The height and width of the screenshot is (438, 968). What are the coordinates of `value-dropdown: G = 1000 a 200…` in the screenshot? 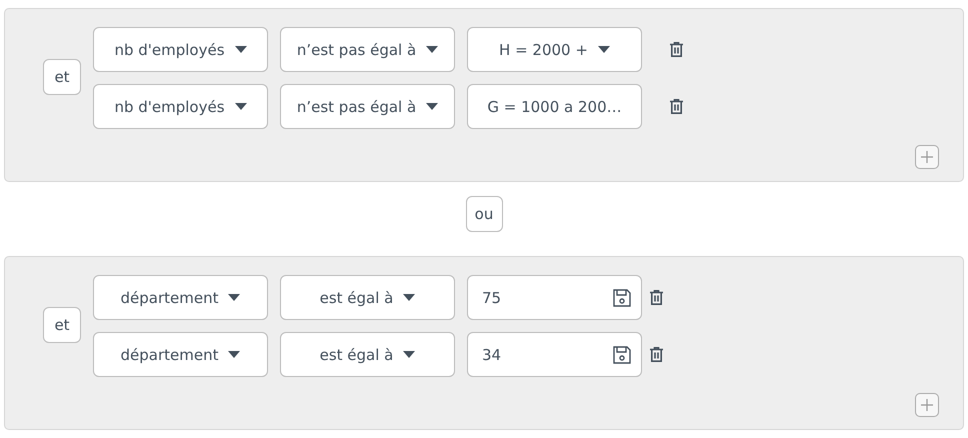 It's located at (554, 106).